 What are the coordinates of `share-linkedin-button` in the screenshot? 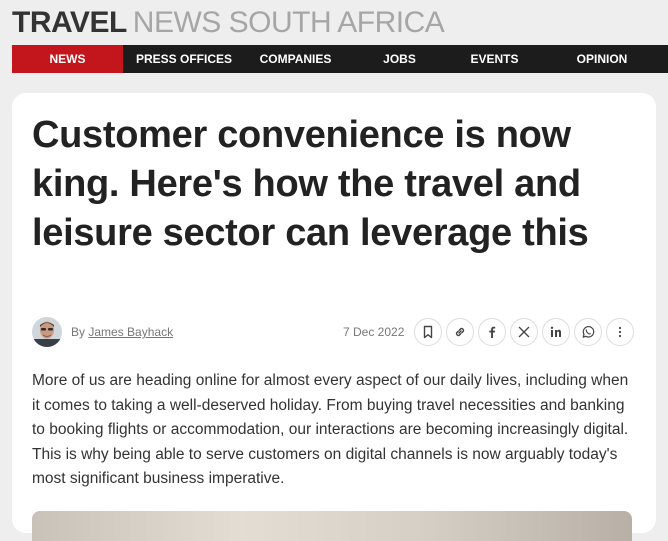 It's located at (556, 332).